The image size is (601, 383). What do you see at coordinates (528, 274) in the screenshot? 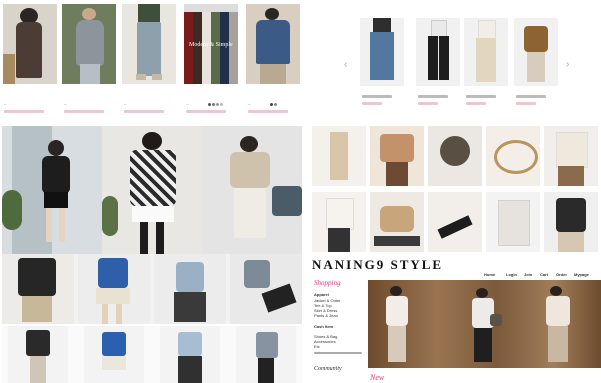
I see `nav-join: Join` at bounding box center [528, 274].